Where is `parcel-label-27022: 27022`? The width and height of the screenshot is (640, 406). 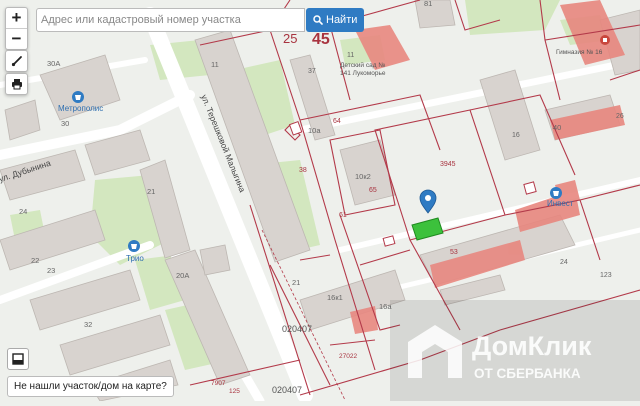
parcel-label-27022: 27022 is located at coordinates (348, 356).